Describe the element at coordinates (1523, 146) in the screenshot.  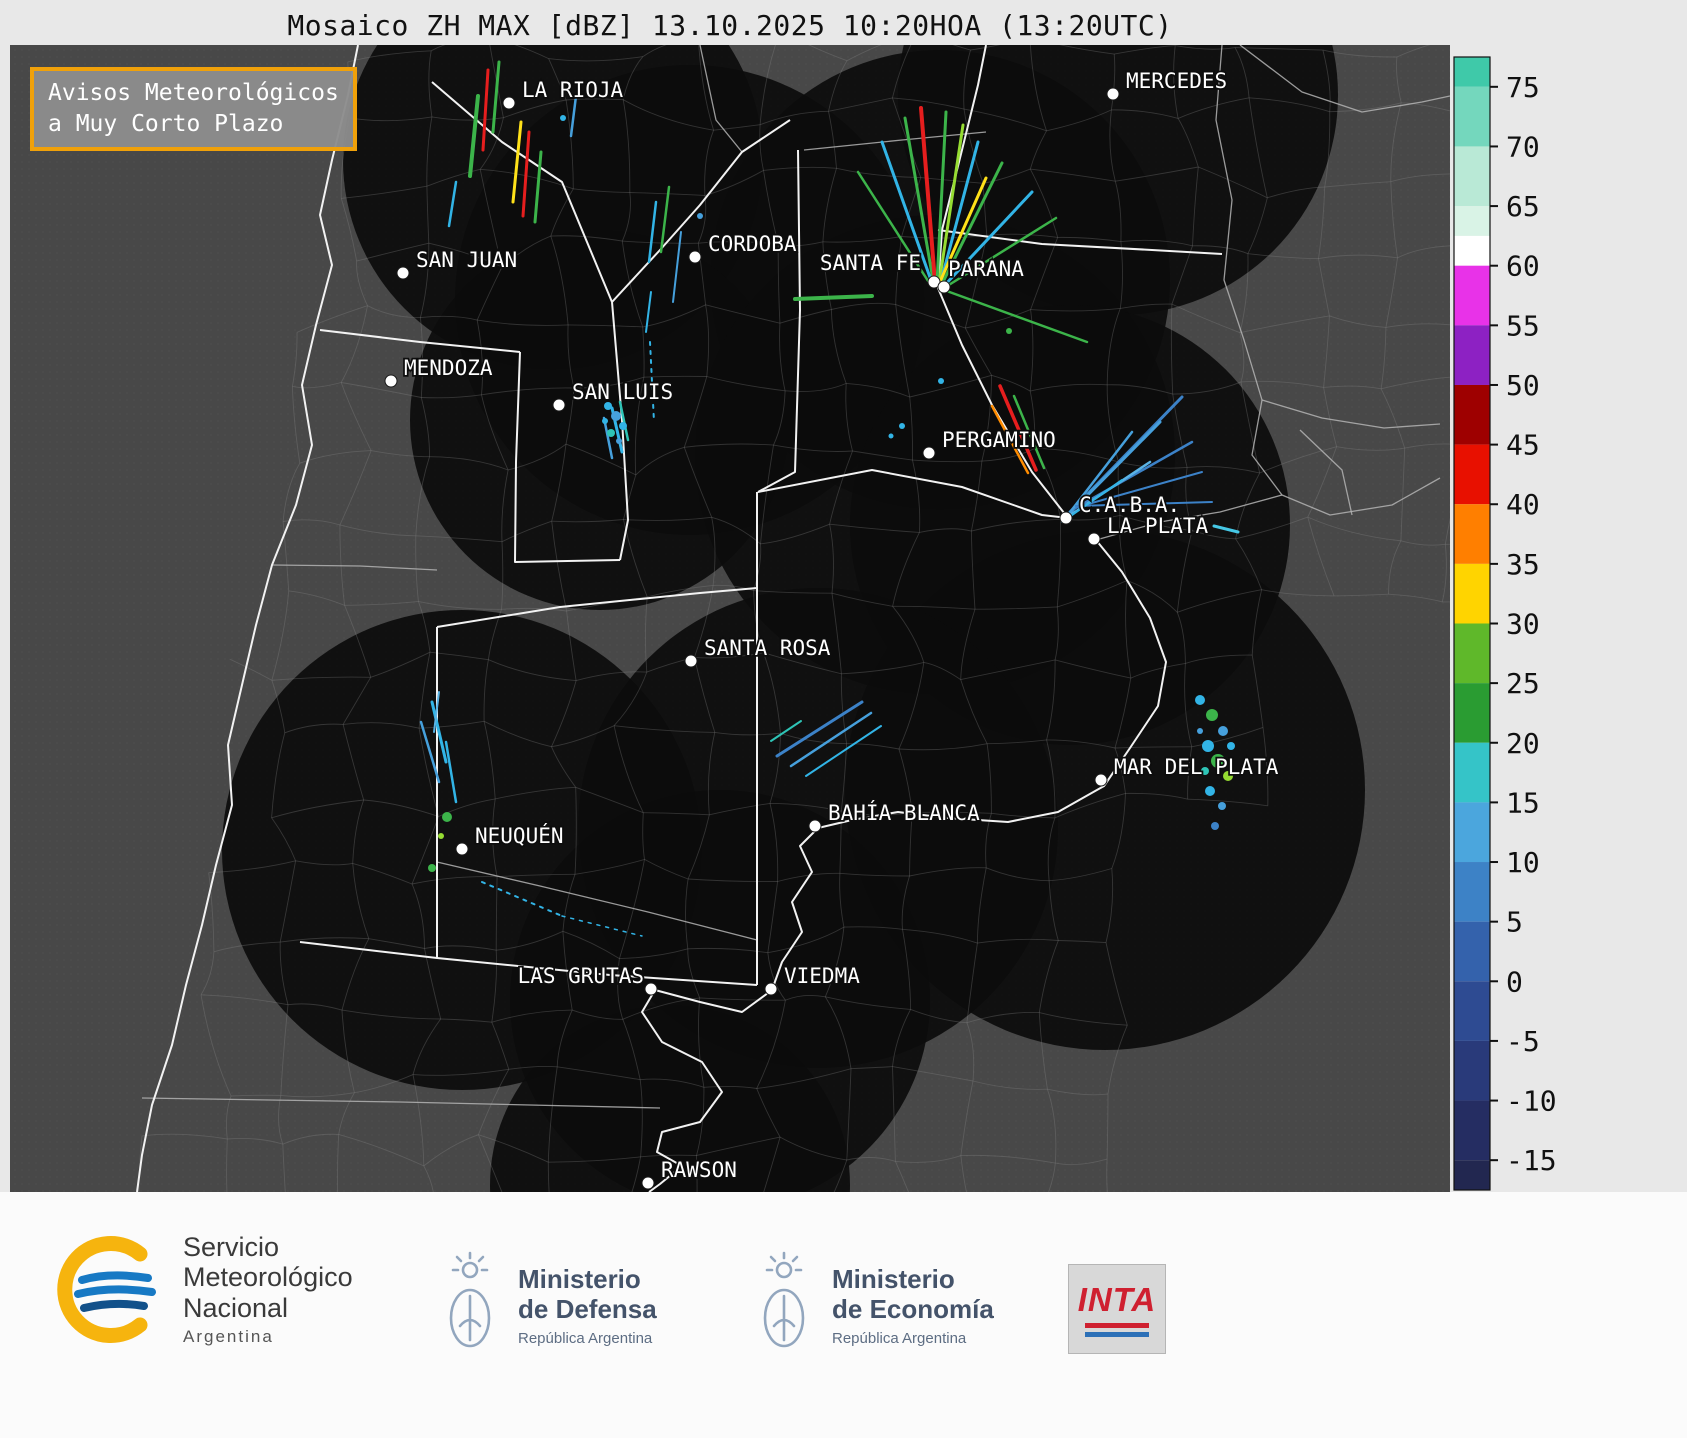
I see `colorbar-tick-label: 70` at that location.